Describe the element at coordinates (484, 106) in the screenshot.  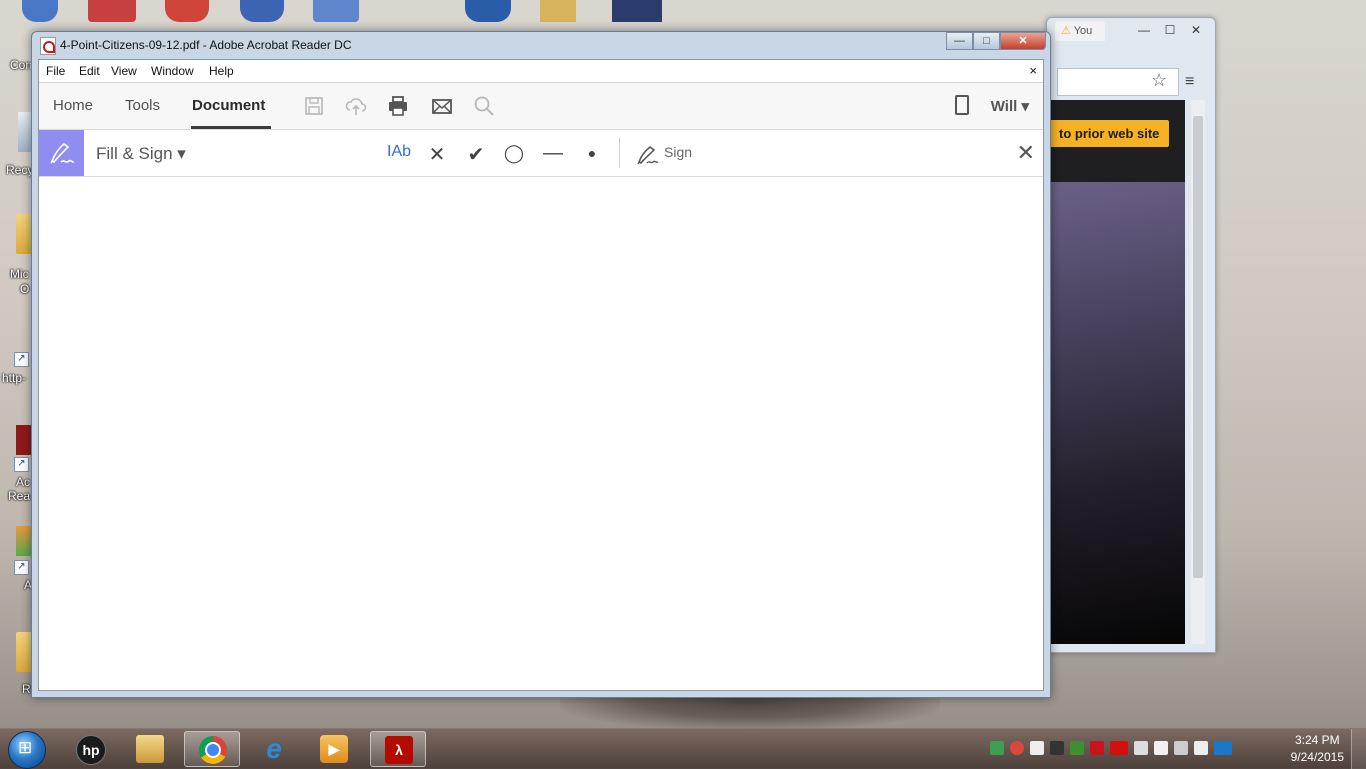
I see `search-icon` at that location.